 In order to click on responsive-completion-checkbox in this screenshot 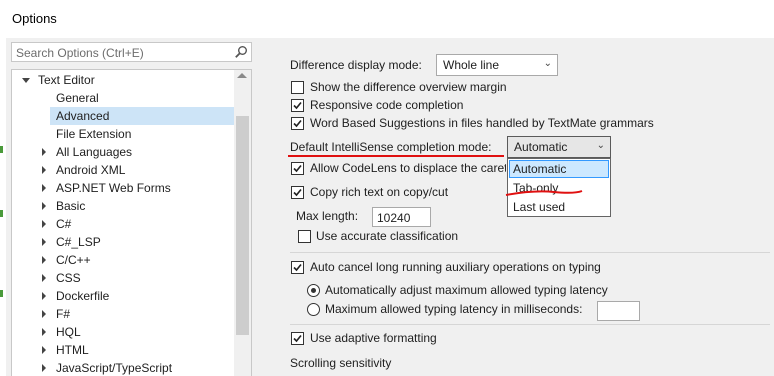, I will do `click(297, 105)`.